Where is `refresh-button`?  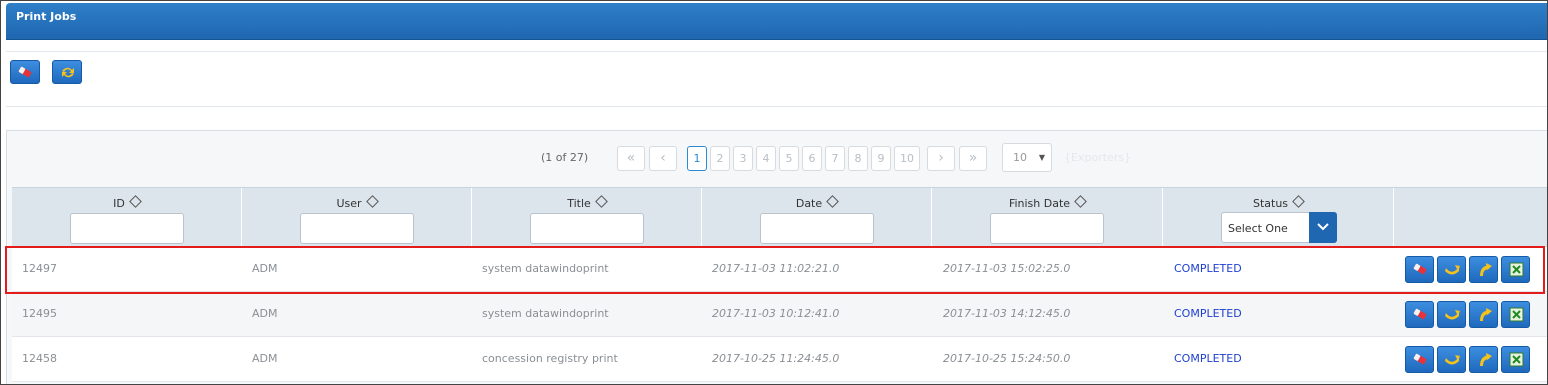 refresh-button is located at coordinates (67, 72).